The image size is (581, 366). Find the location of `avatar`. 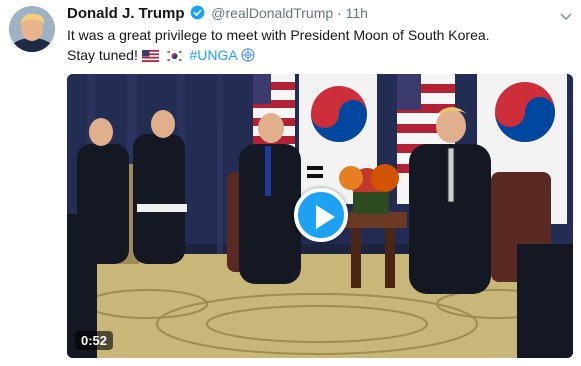

avatar is located at coordinates (32, 29).